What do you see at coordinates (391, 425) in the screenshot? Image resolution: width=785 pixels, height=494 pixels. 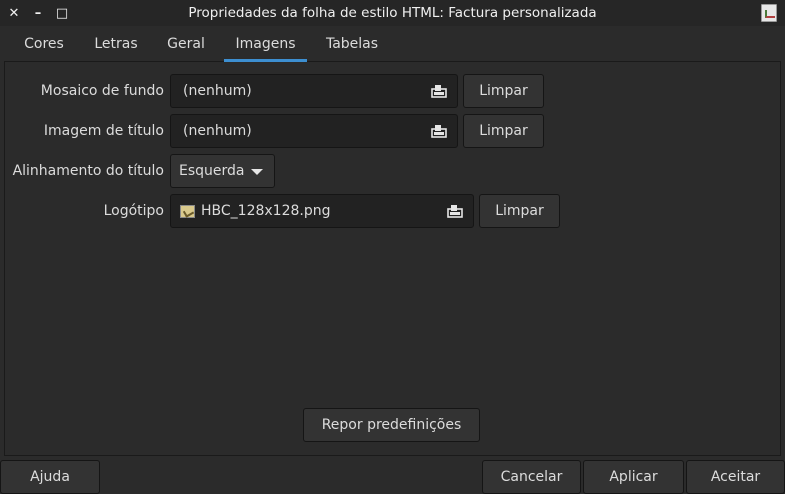 I see `reset-defaults-button: Repor predefinições` at bounding box center [391, 425].